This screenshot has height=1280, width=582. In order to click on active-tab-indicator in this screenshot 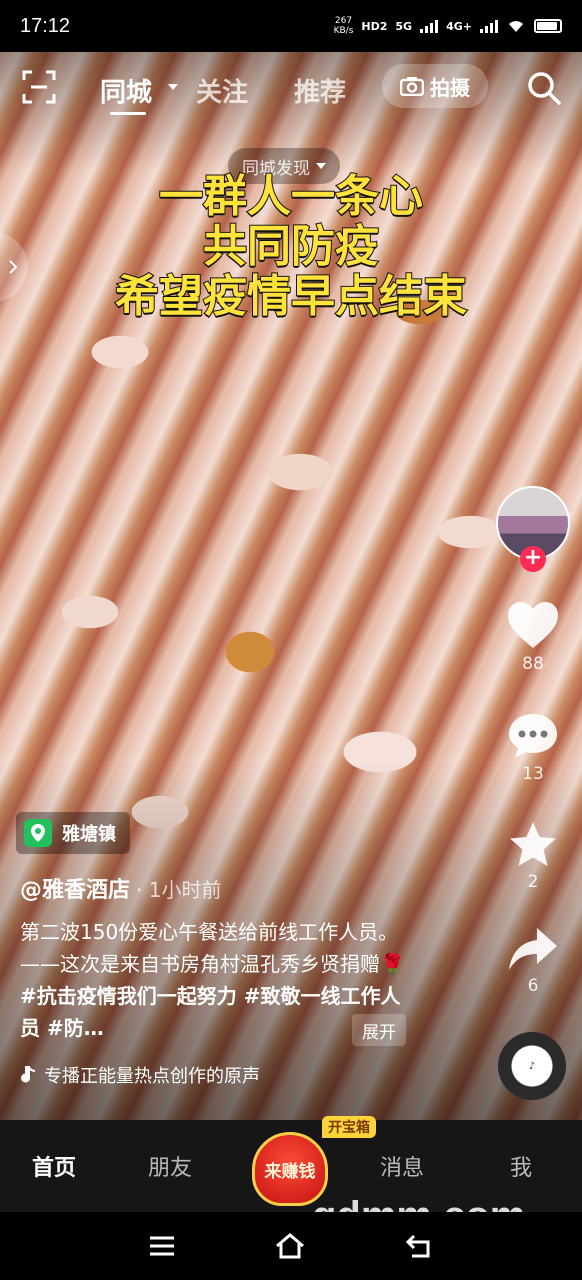, I will do `click(128, 113)`.